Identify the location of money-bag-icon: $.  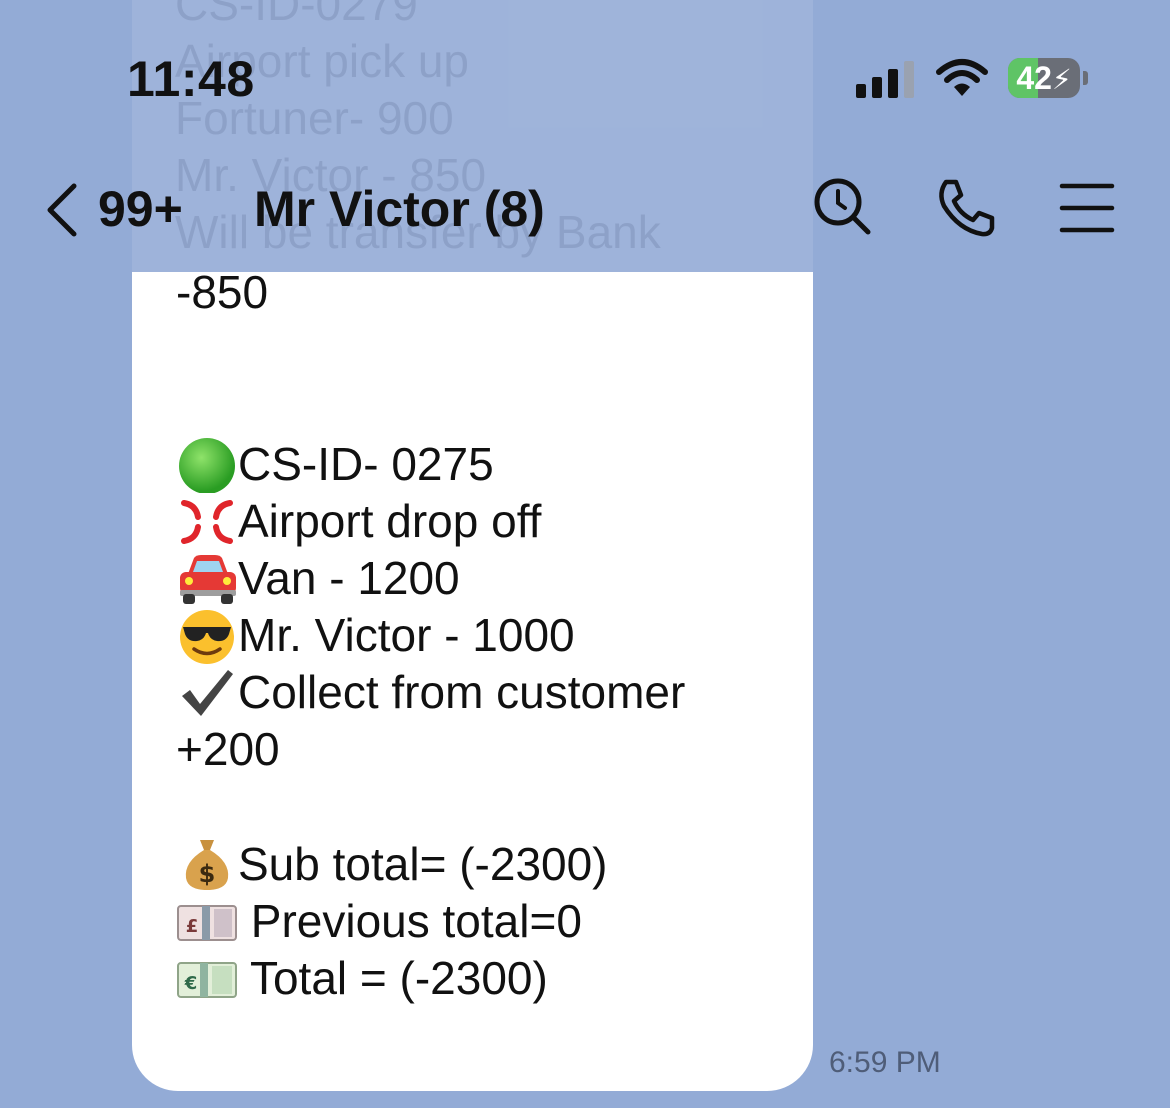
(207, 864).